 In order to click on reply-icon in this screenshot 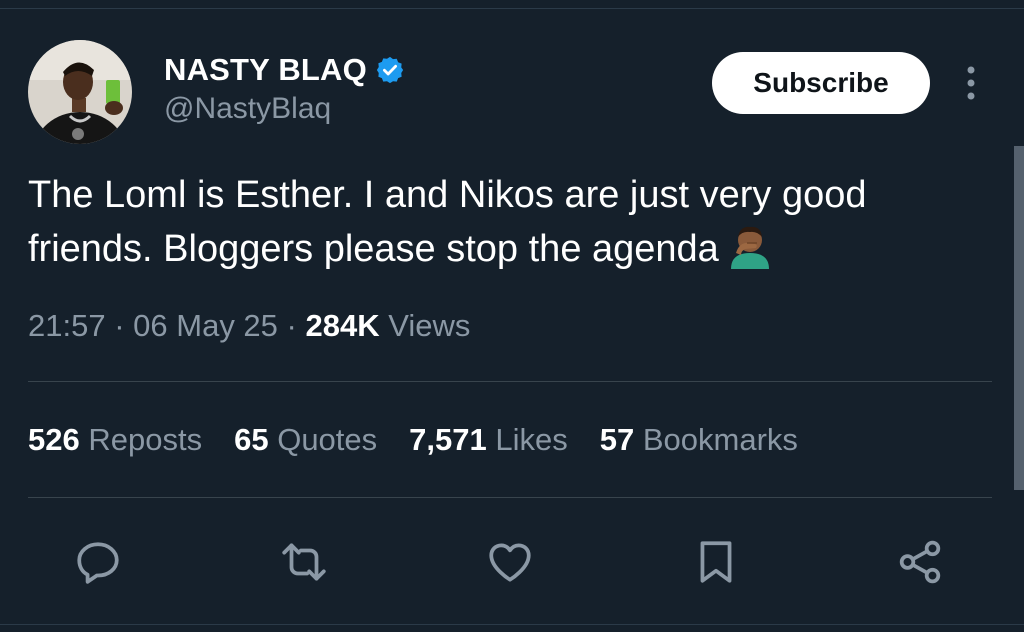, I will do `click(98, 562)`.